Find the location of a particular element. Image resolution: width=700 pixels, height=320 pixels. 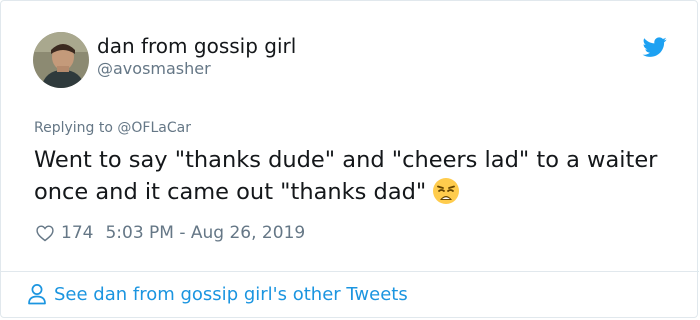

replying-to: Replying to @OFLaCar is located at coordinates (112, 128).